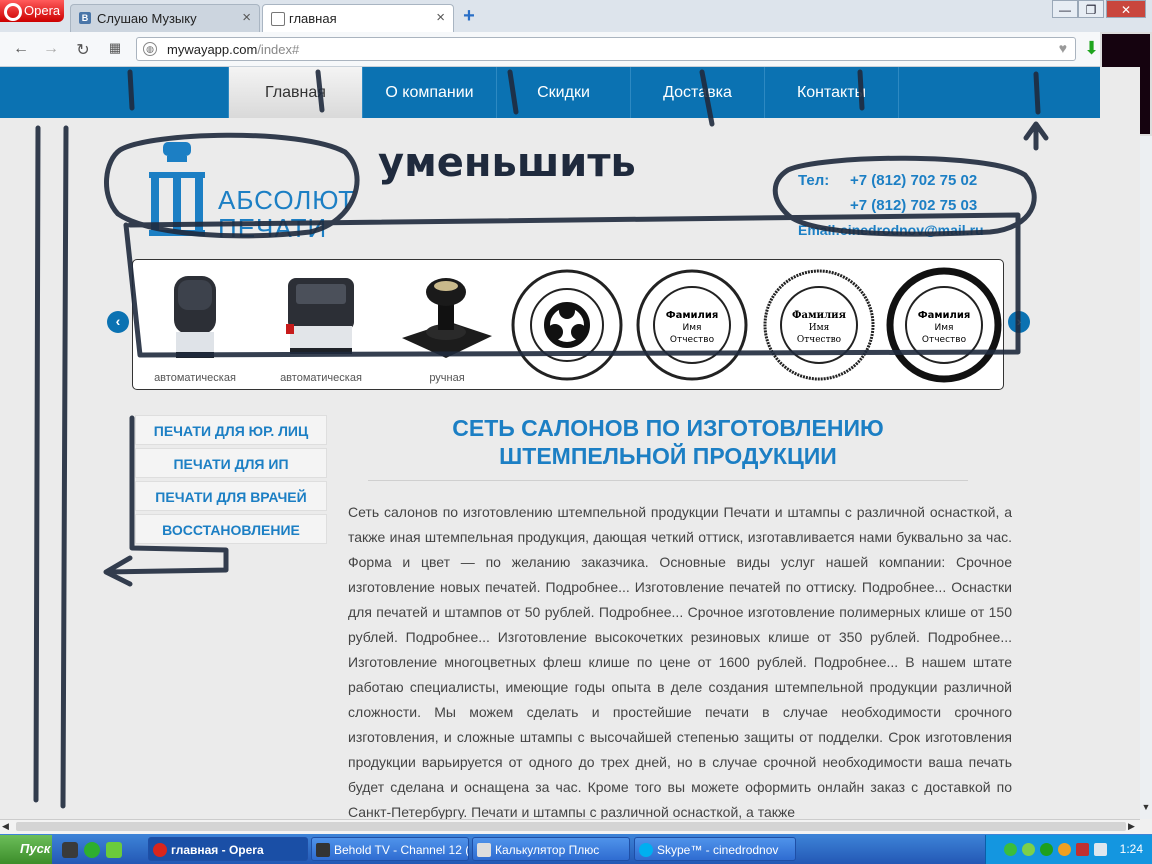 The width and height of the screenshot is (1152, 864). I want to click on logo-icon, so click(177, 190).